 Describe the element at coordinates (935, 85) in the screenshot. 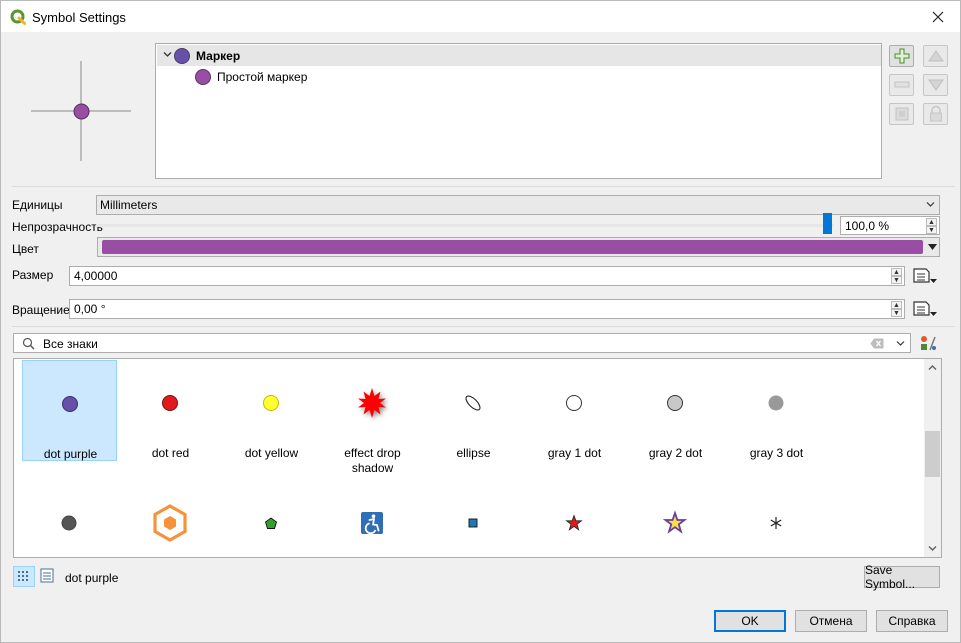

I see `move-down-button` at that location.